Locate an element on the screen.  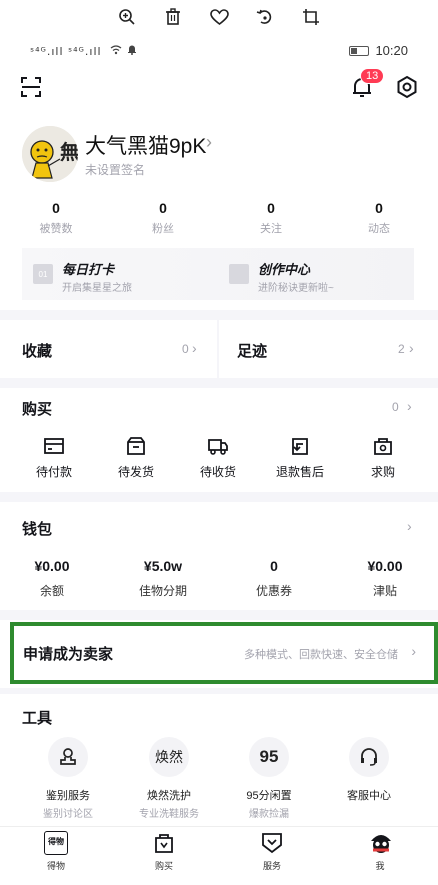
pending-receipt-item: 待收货 is located at coordinates (218, 457).